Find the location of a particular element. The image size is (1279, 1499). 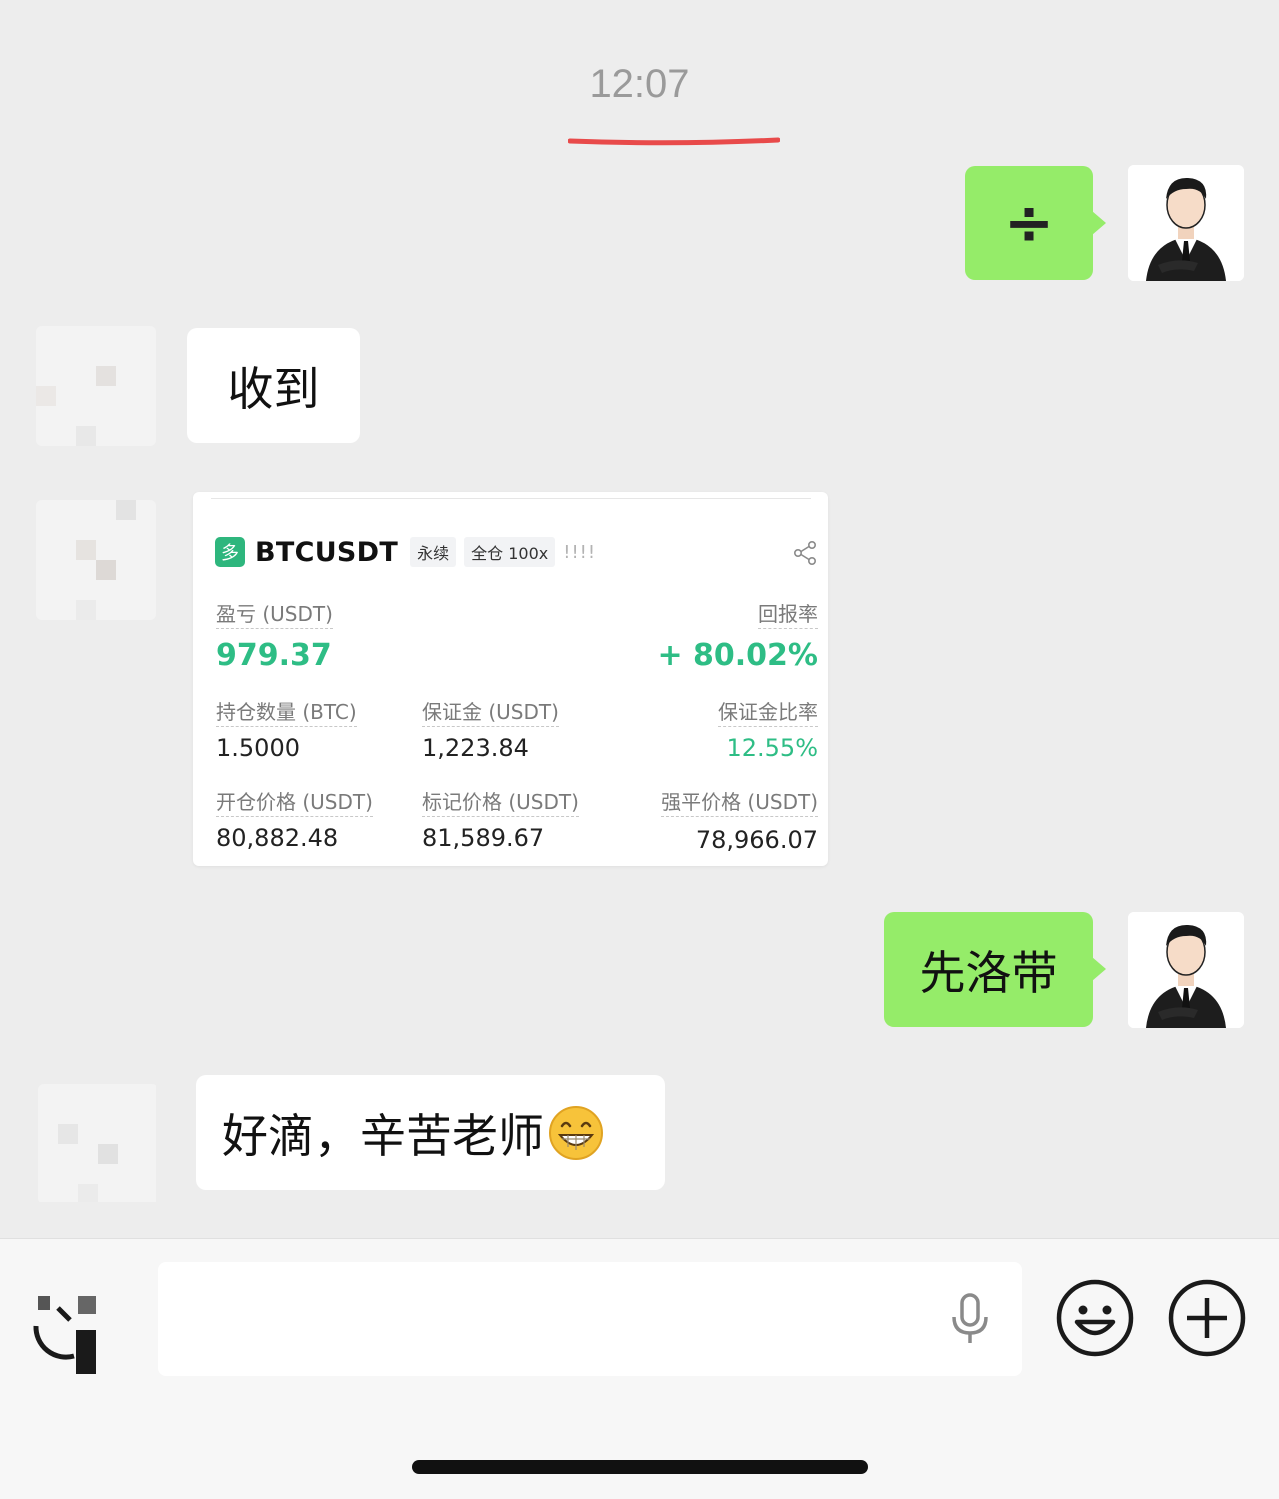

message-text: ÷ is located at coordinates (1029, 223).